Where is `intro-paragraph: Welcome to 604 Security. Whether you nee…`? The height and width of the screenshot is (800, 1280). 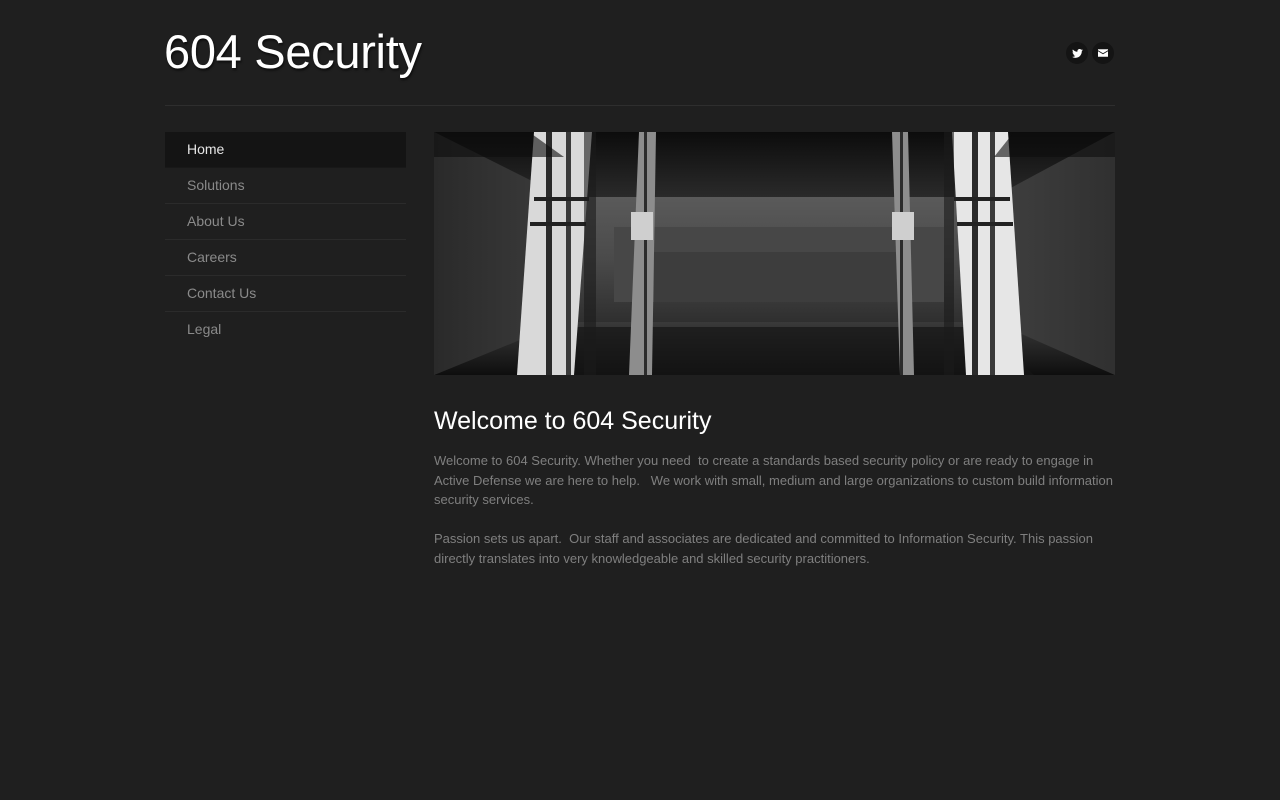
intro-paragraph: Welcome to 604 Security. Whether you nee… is located at coordinates (775, 480).